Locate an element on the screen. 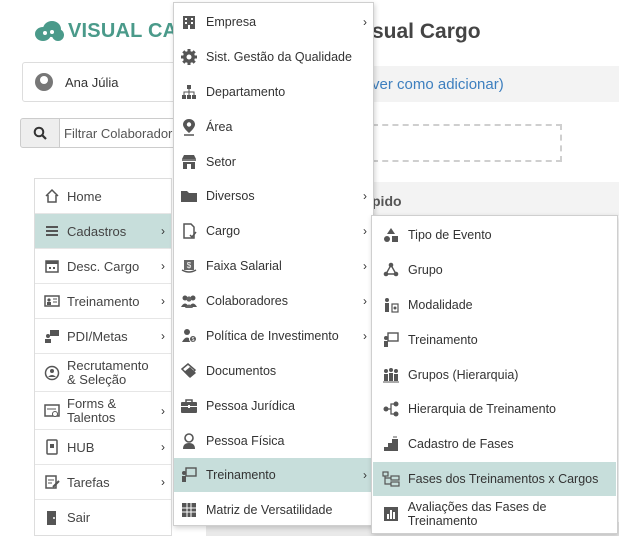  sidebar-item-label: Tarefas is located at coordinates (88, 482).